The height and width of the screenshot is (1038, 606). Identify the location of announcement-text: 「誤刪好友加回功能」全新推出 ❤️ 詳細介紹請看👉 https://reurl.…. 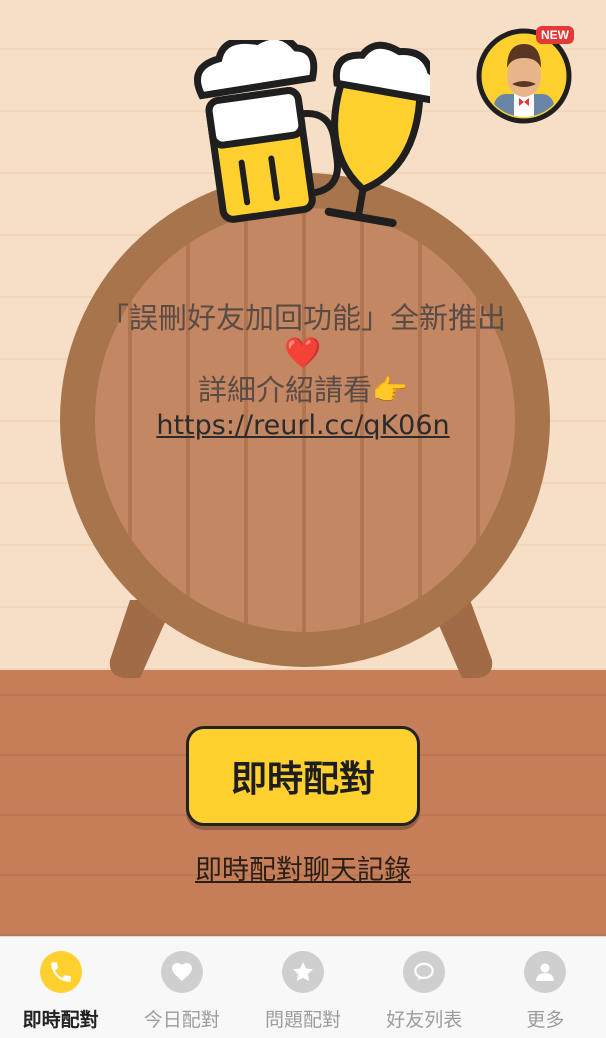
(303, 372).